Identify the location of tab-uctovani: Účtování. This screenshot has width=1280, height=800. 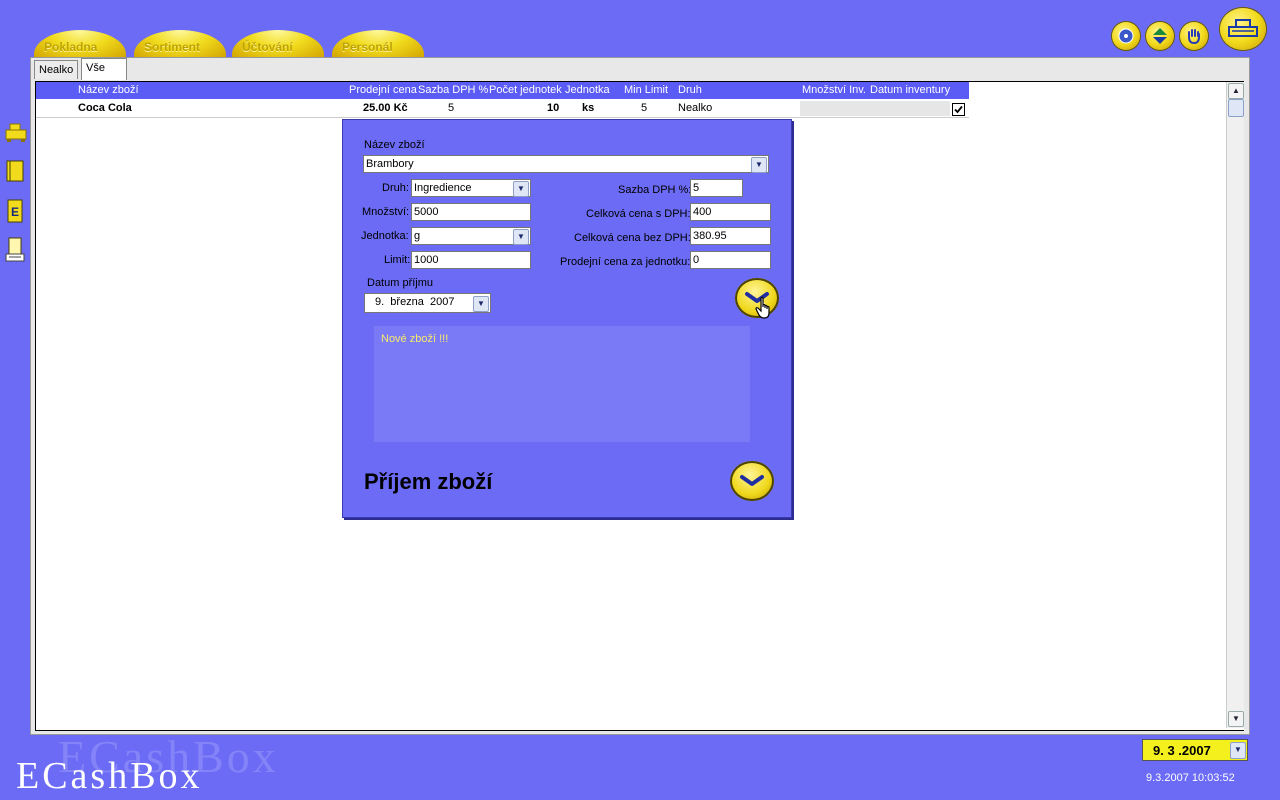
(278, 44).